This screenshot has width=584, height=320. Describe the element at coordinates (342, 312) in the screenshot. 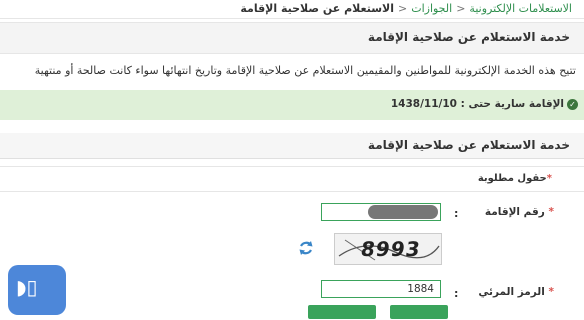

I see `clear-button` at that location.